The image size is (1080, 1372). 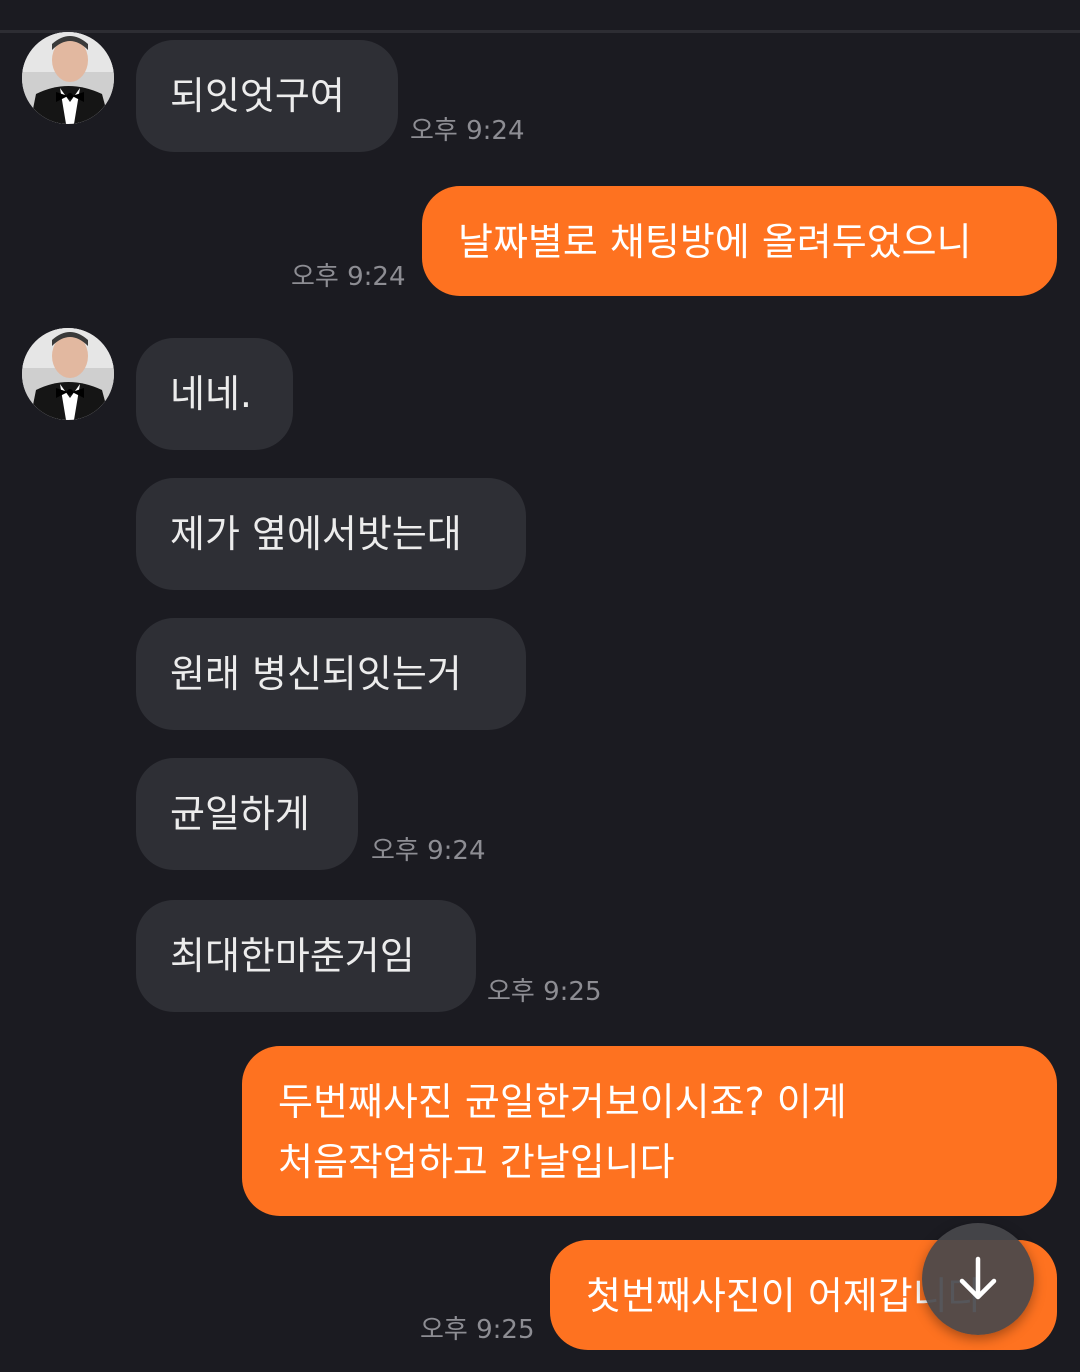 I want to click on message-text: 원래 병신되잇는거, so click(x=316, y=674).